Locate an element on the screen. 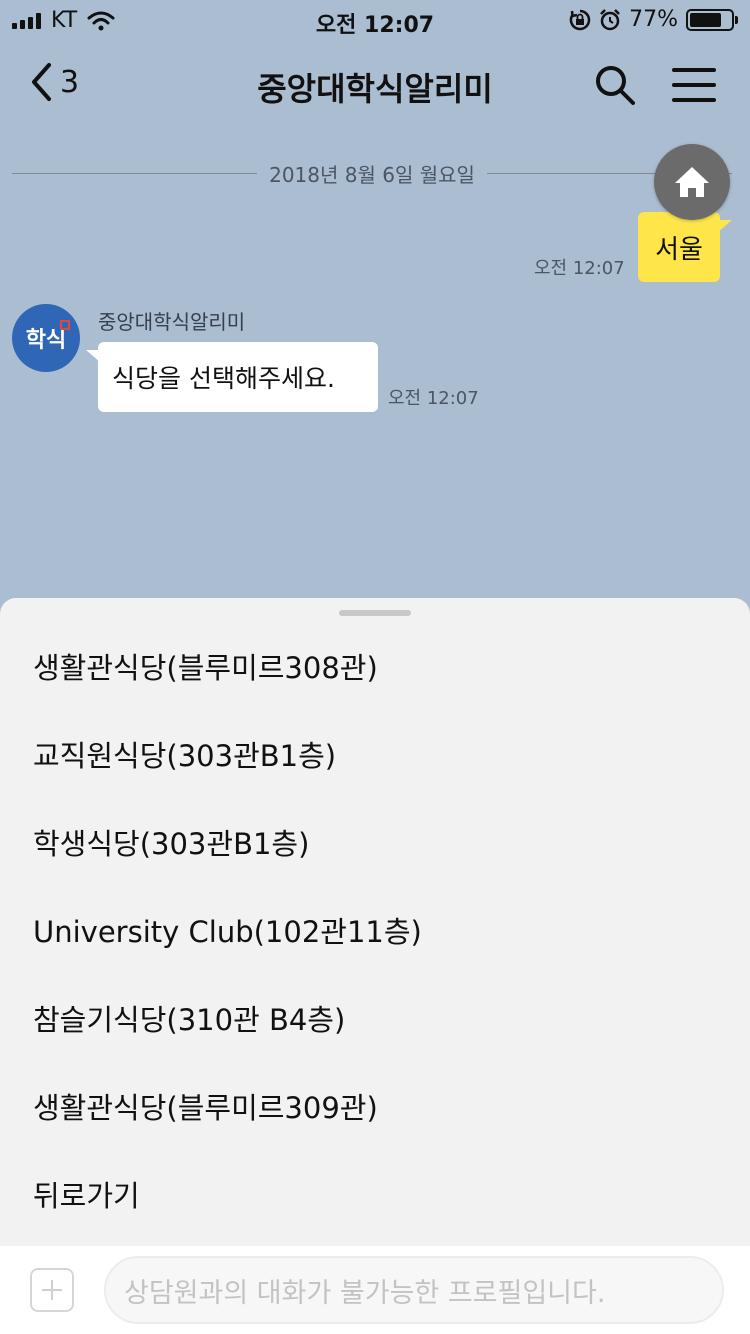 The image size is (750, 1334). bot-message-bubble: 식당을 선택해주세요. is located at coordinates (232, 377).